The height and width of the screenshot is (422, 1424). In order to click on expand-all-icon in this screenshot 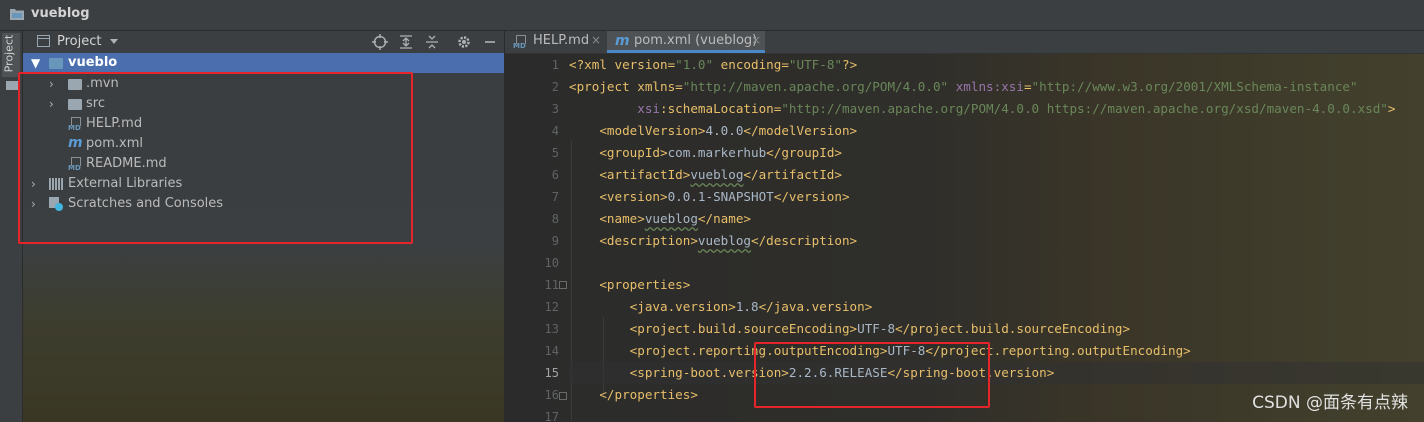, I will do `click(406, 42)`.